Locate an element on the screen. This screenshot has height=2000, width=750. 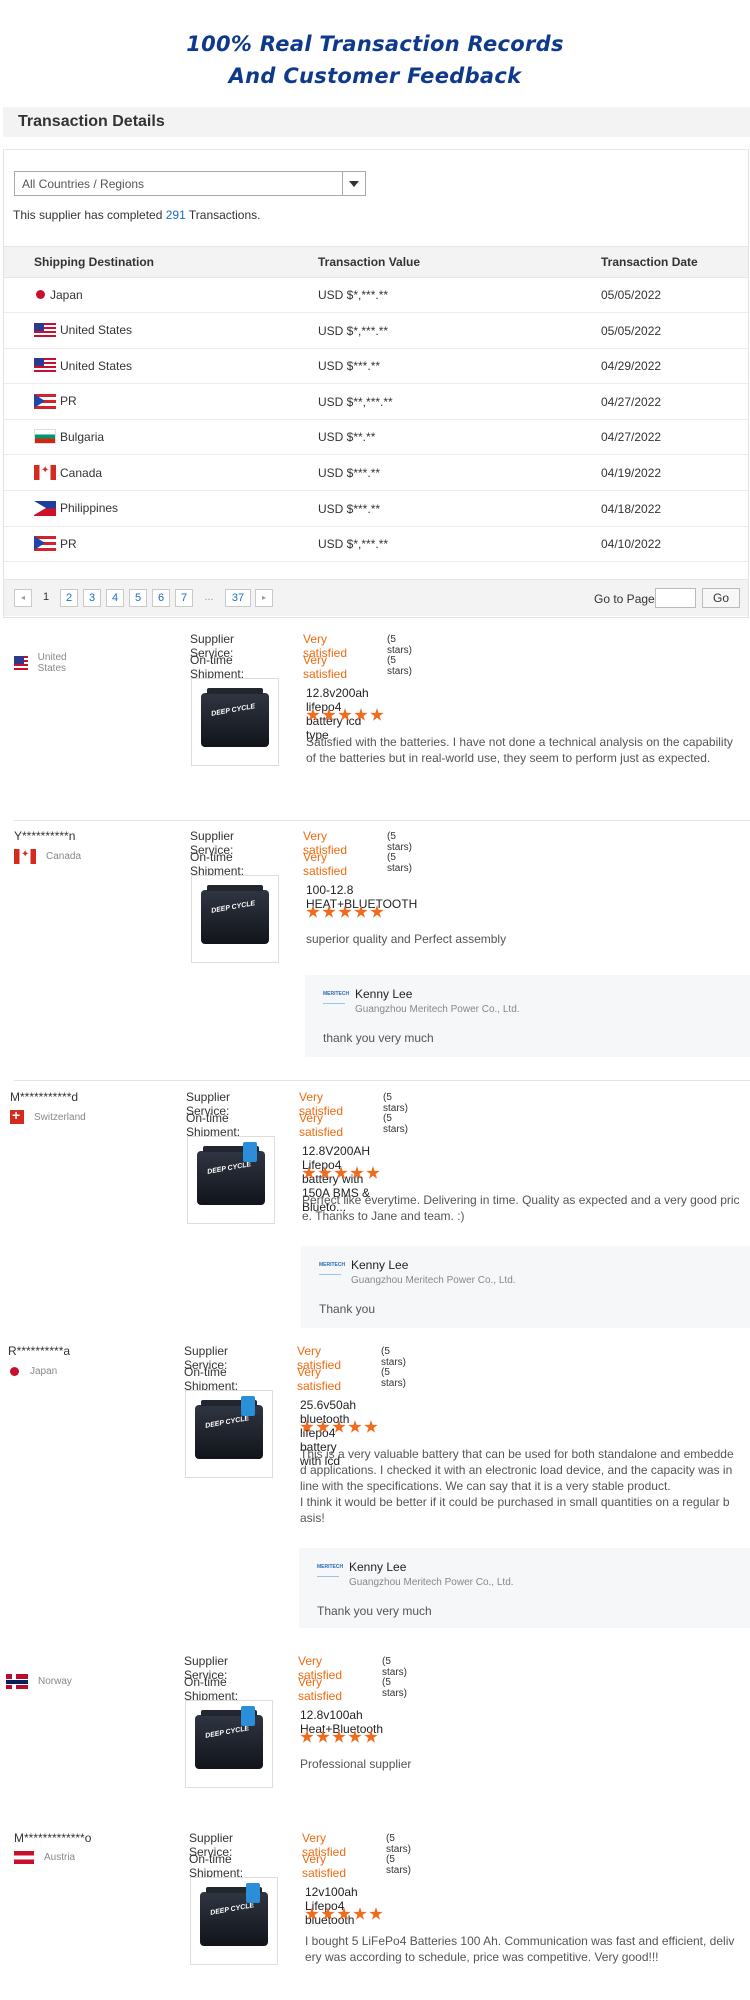
reviewer-country-name: Austria is located at coordinates (60, 1857).